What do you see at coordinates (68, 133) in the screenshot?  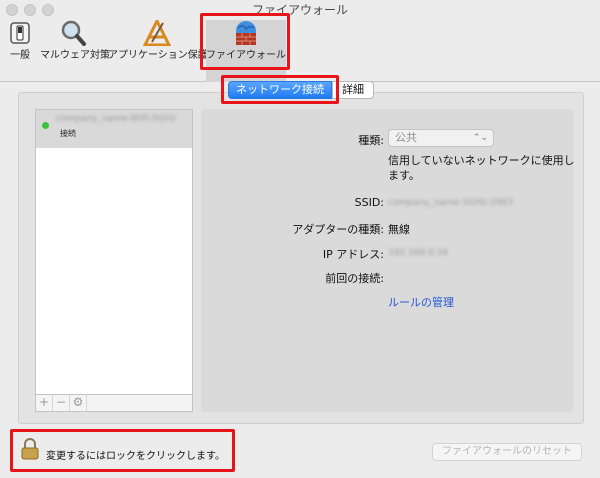 I see `network-status: 接続` at bounding box center [68, 133].